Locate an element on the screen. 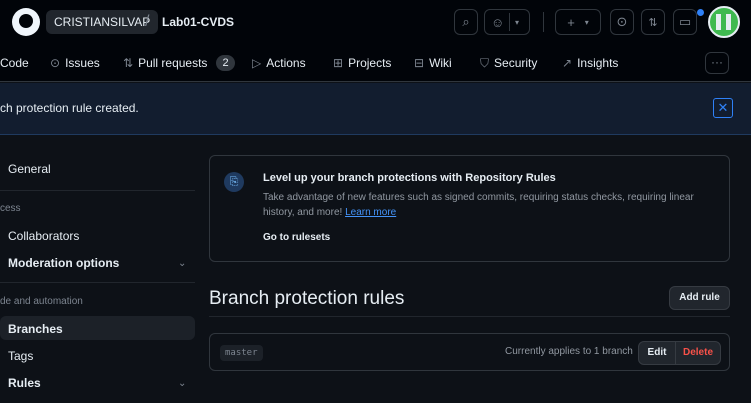 The image size is (751, 403). sidebar-item-general: General is located at coordinates (29, 169).